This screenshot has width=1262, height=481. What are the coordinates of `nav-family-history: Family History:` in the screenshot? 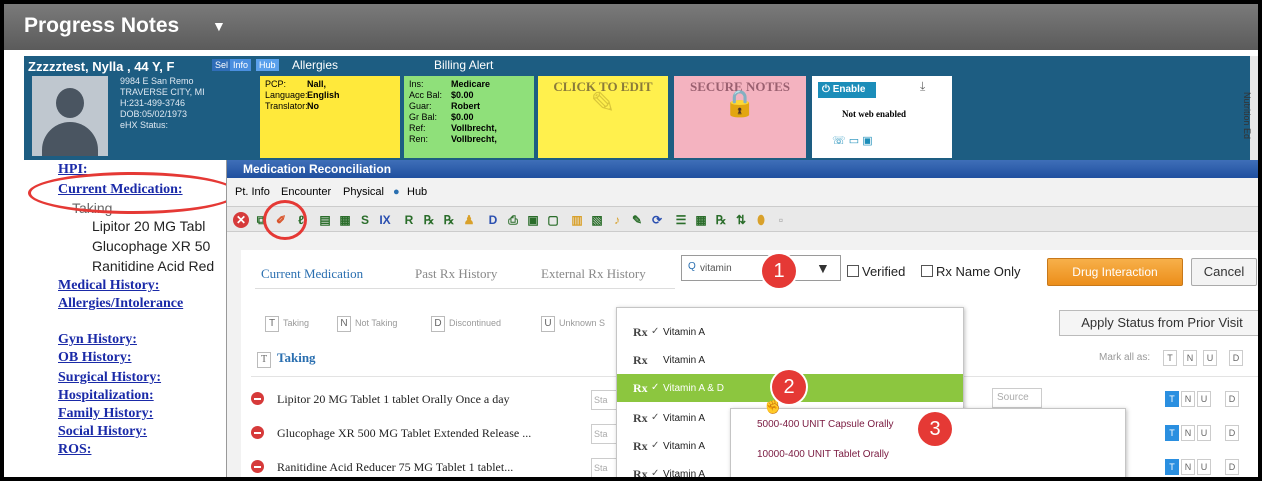 It's located at (105, 414).